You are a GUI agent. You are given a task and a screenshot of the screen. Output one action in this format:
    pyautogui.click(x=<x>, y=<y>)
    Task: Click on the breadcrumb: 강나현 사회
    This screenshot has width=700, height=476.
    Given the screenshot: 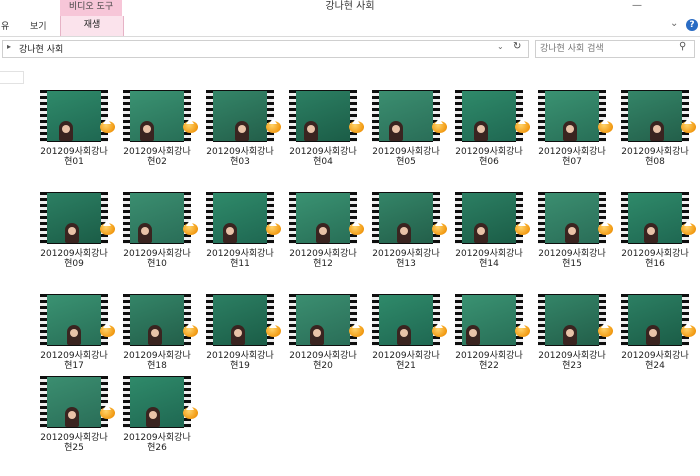 What is the action you would take?
    pyautogui.click(x=41, y=48)
    